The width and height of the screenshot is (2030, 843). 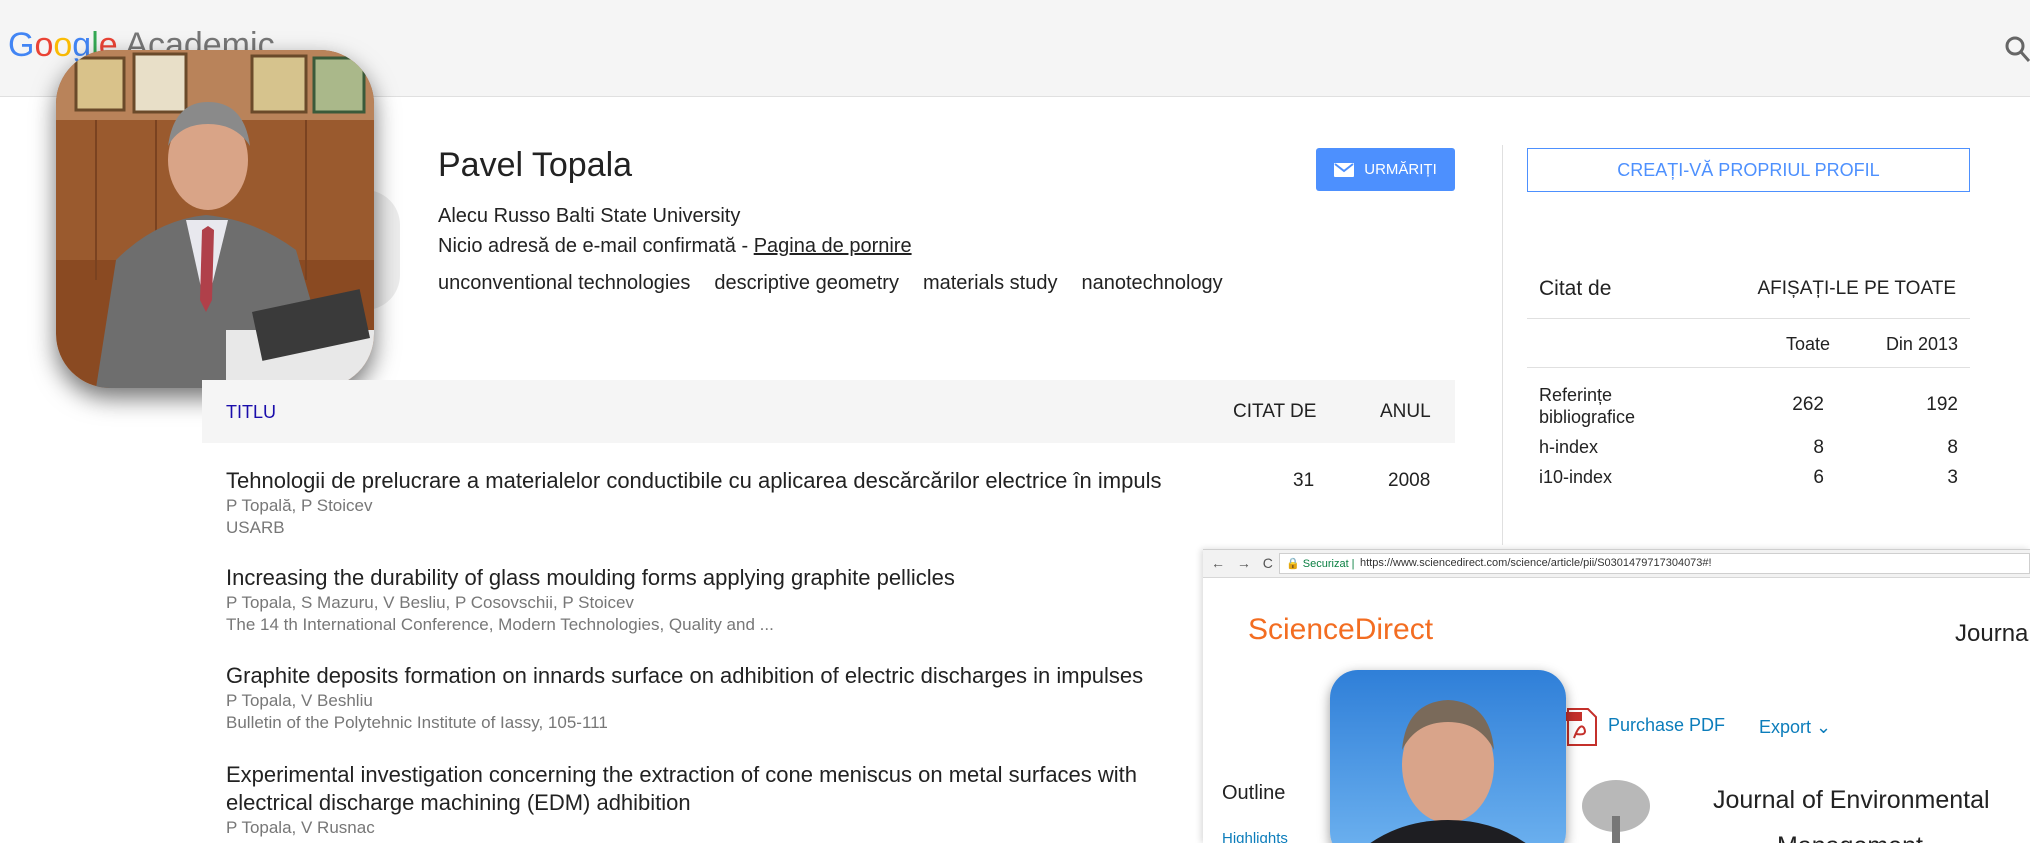 What do you see at coordinates (215, 219) in the screenshot?
I see `profile-photo` at bounding box center [215, 219].